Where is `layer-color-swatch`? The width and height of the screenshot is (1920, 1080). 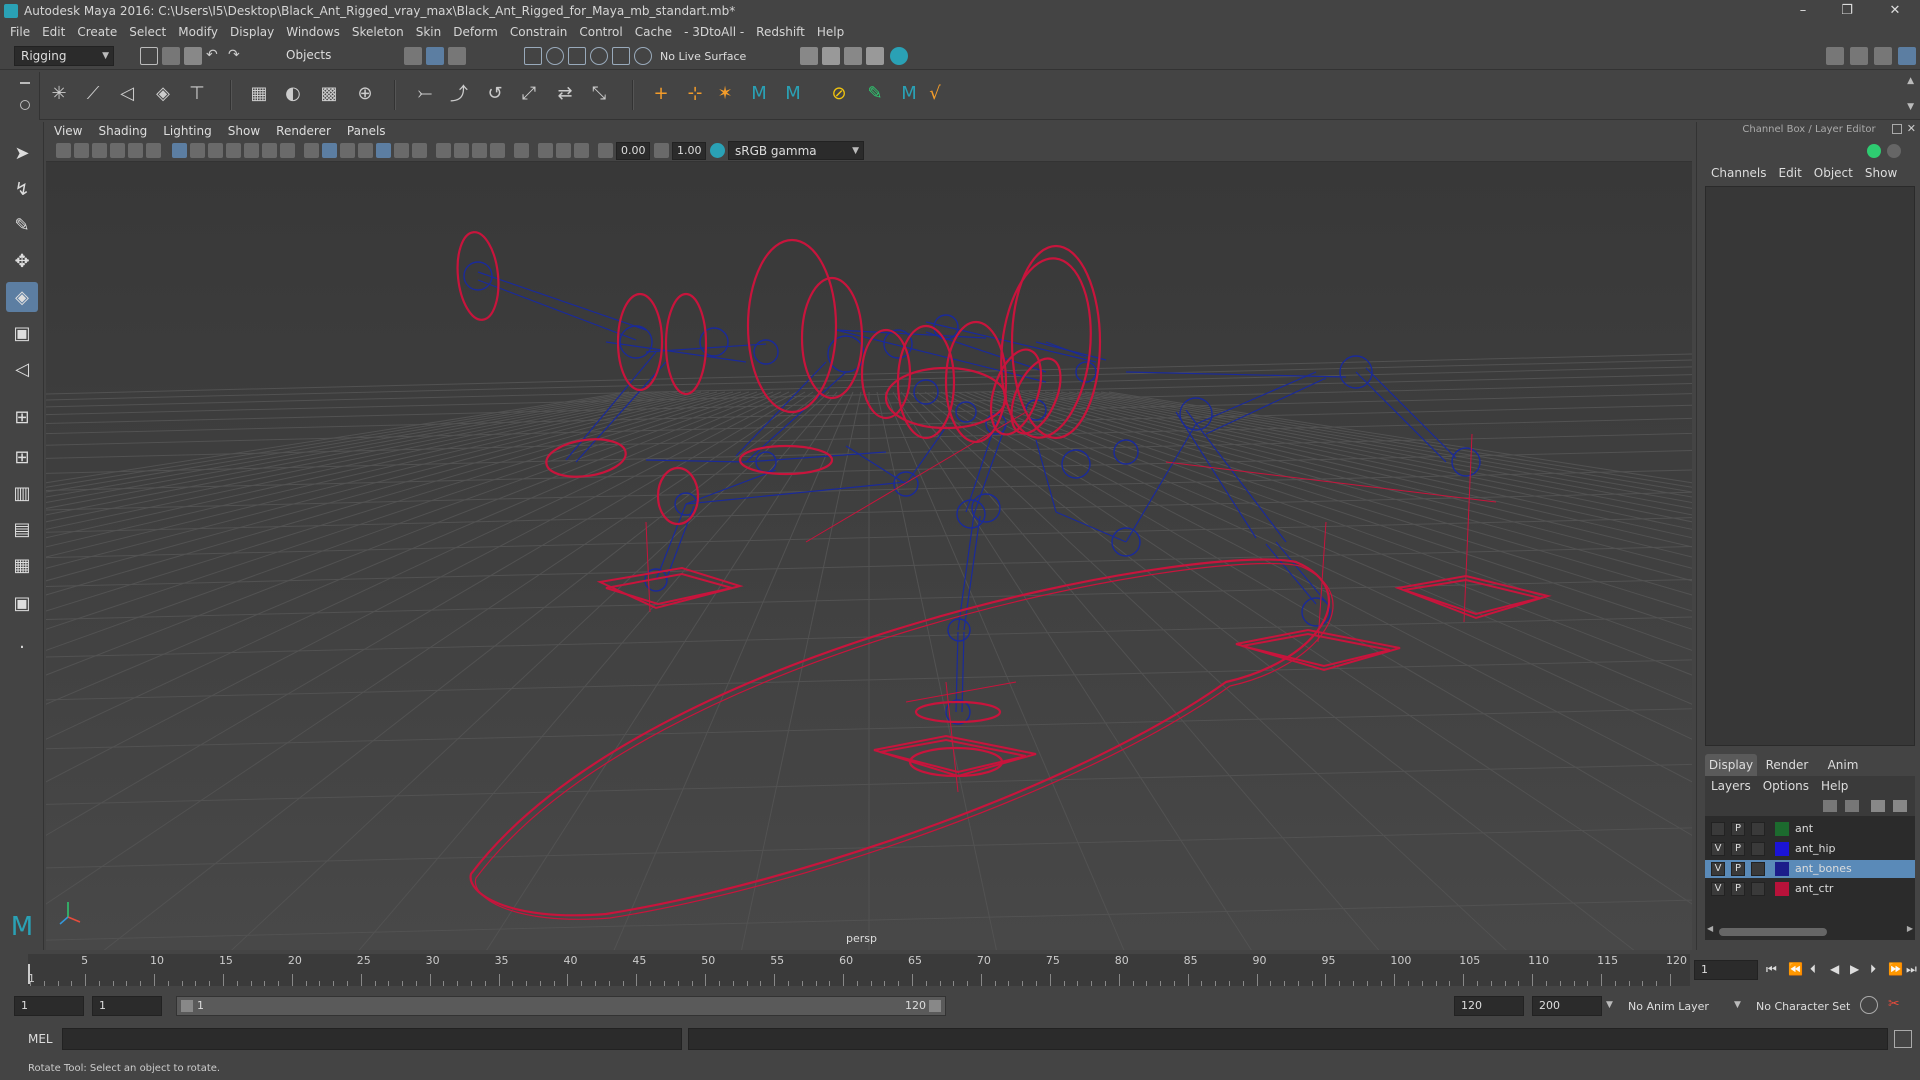
layer-color-swatch is located at coordinates (1782, 869).